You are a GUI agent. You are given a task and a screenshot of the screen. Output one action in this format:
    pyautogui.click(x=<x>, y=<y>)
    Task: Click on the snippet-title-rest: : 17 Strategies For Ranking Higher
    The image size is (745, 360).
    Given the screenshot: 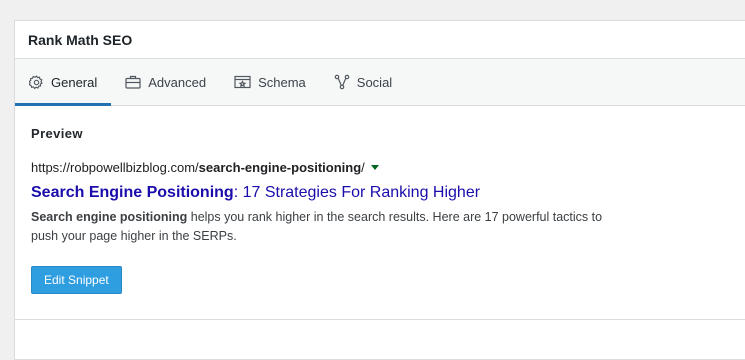 What is the action you would take?
    pyautogui.click(x=357, y=192)
    